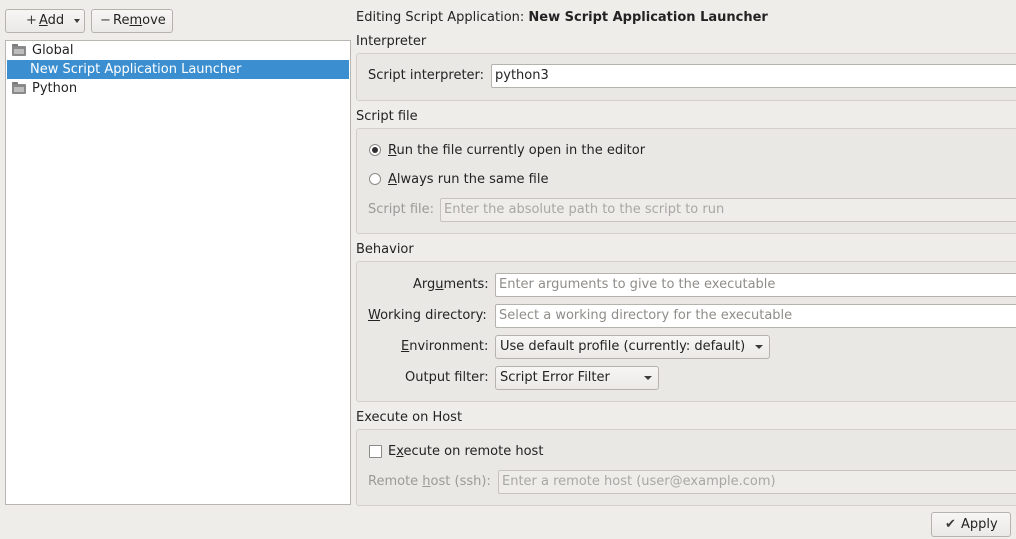 This screenshot has width=1016, height=539. I want to click on output-filter-label: Output filter:, so click(447, 377).